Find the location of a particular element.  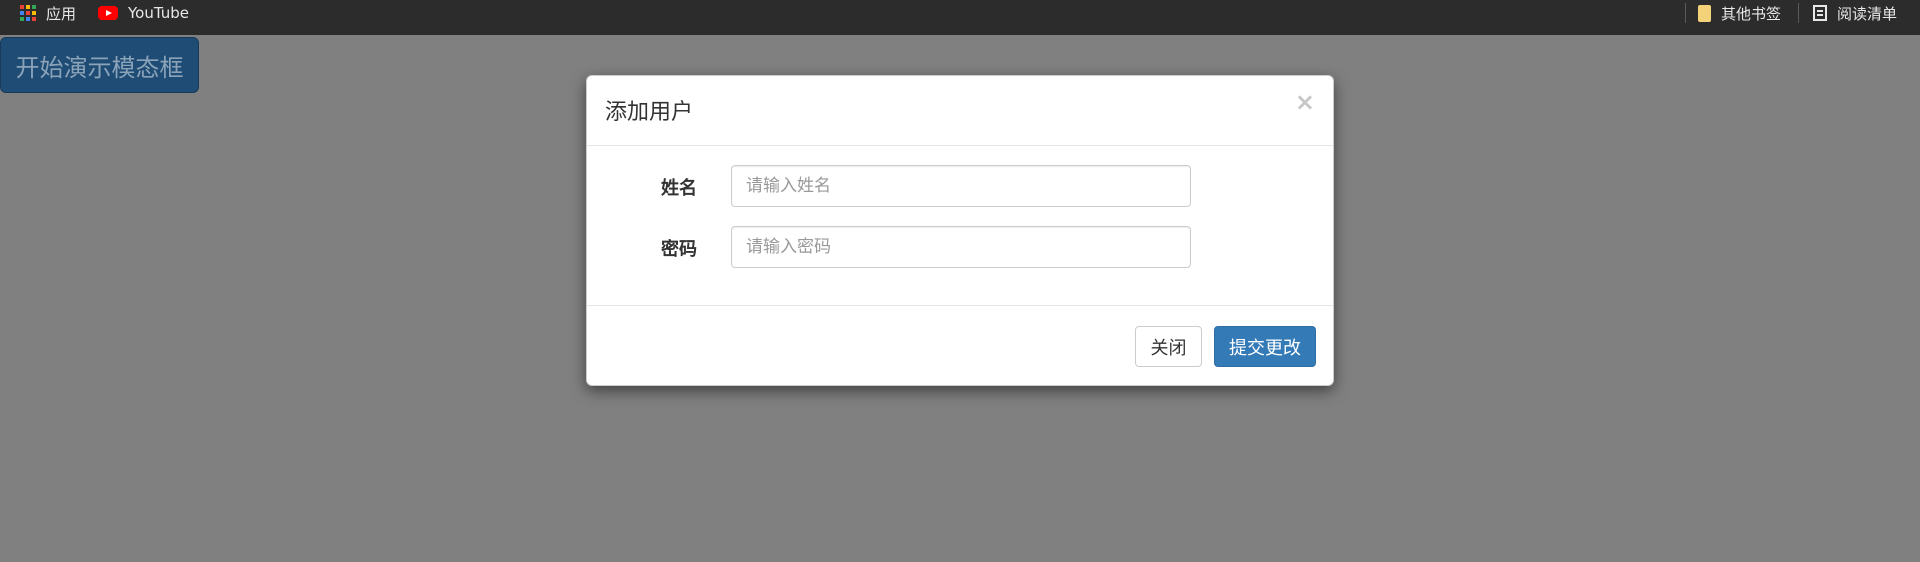

bookmark-other-label: 其他书签 is located at coordinates (1751, 13).